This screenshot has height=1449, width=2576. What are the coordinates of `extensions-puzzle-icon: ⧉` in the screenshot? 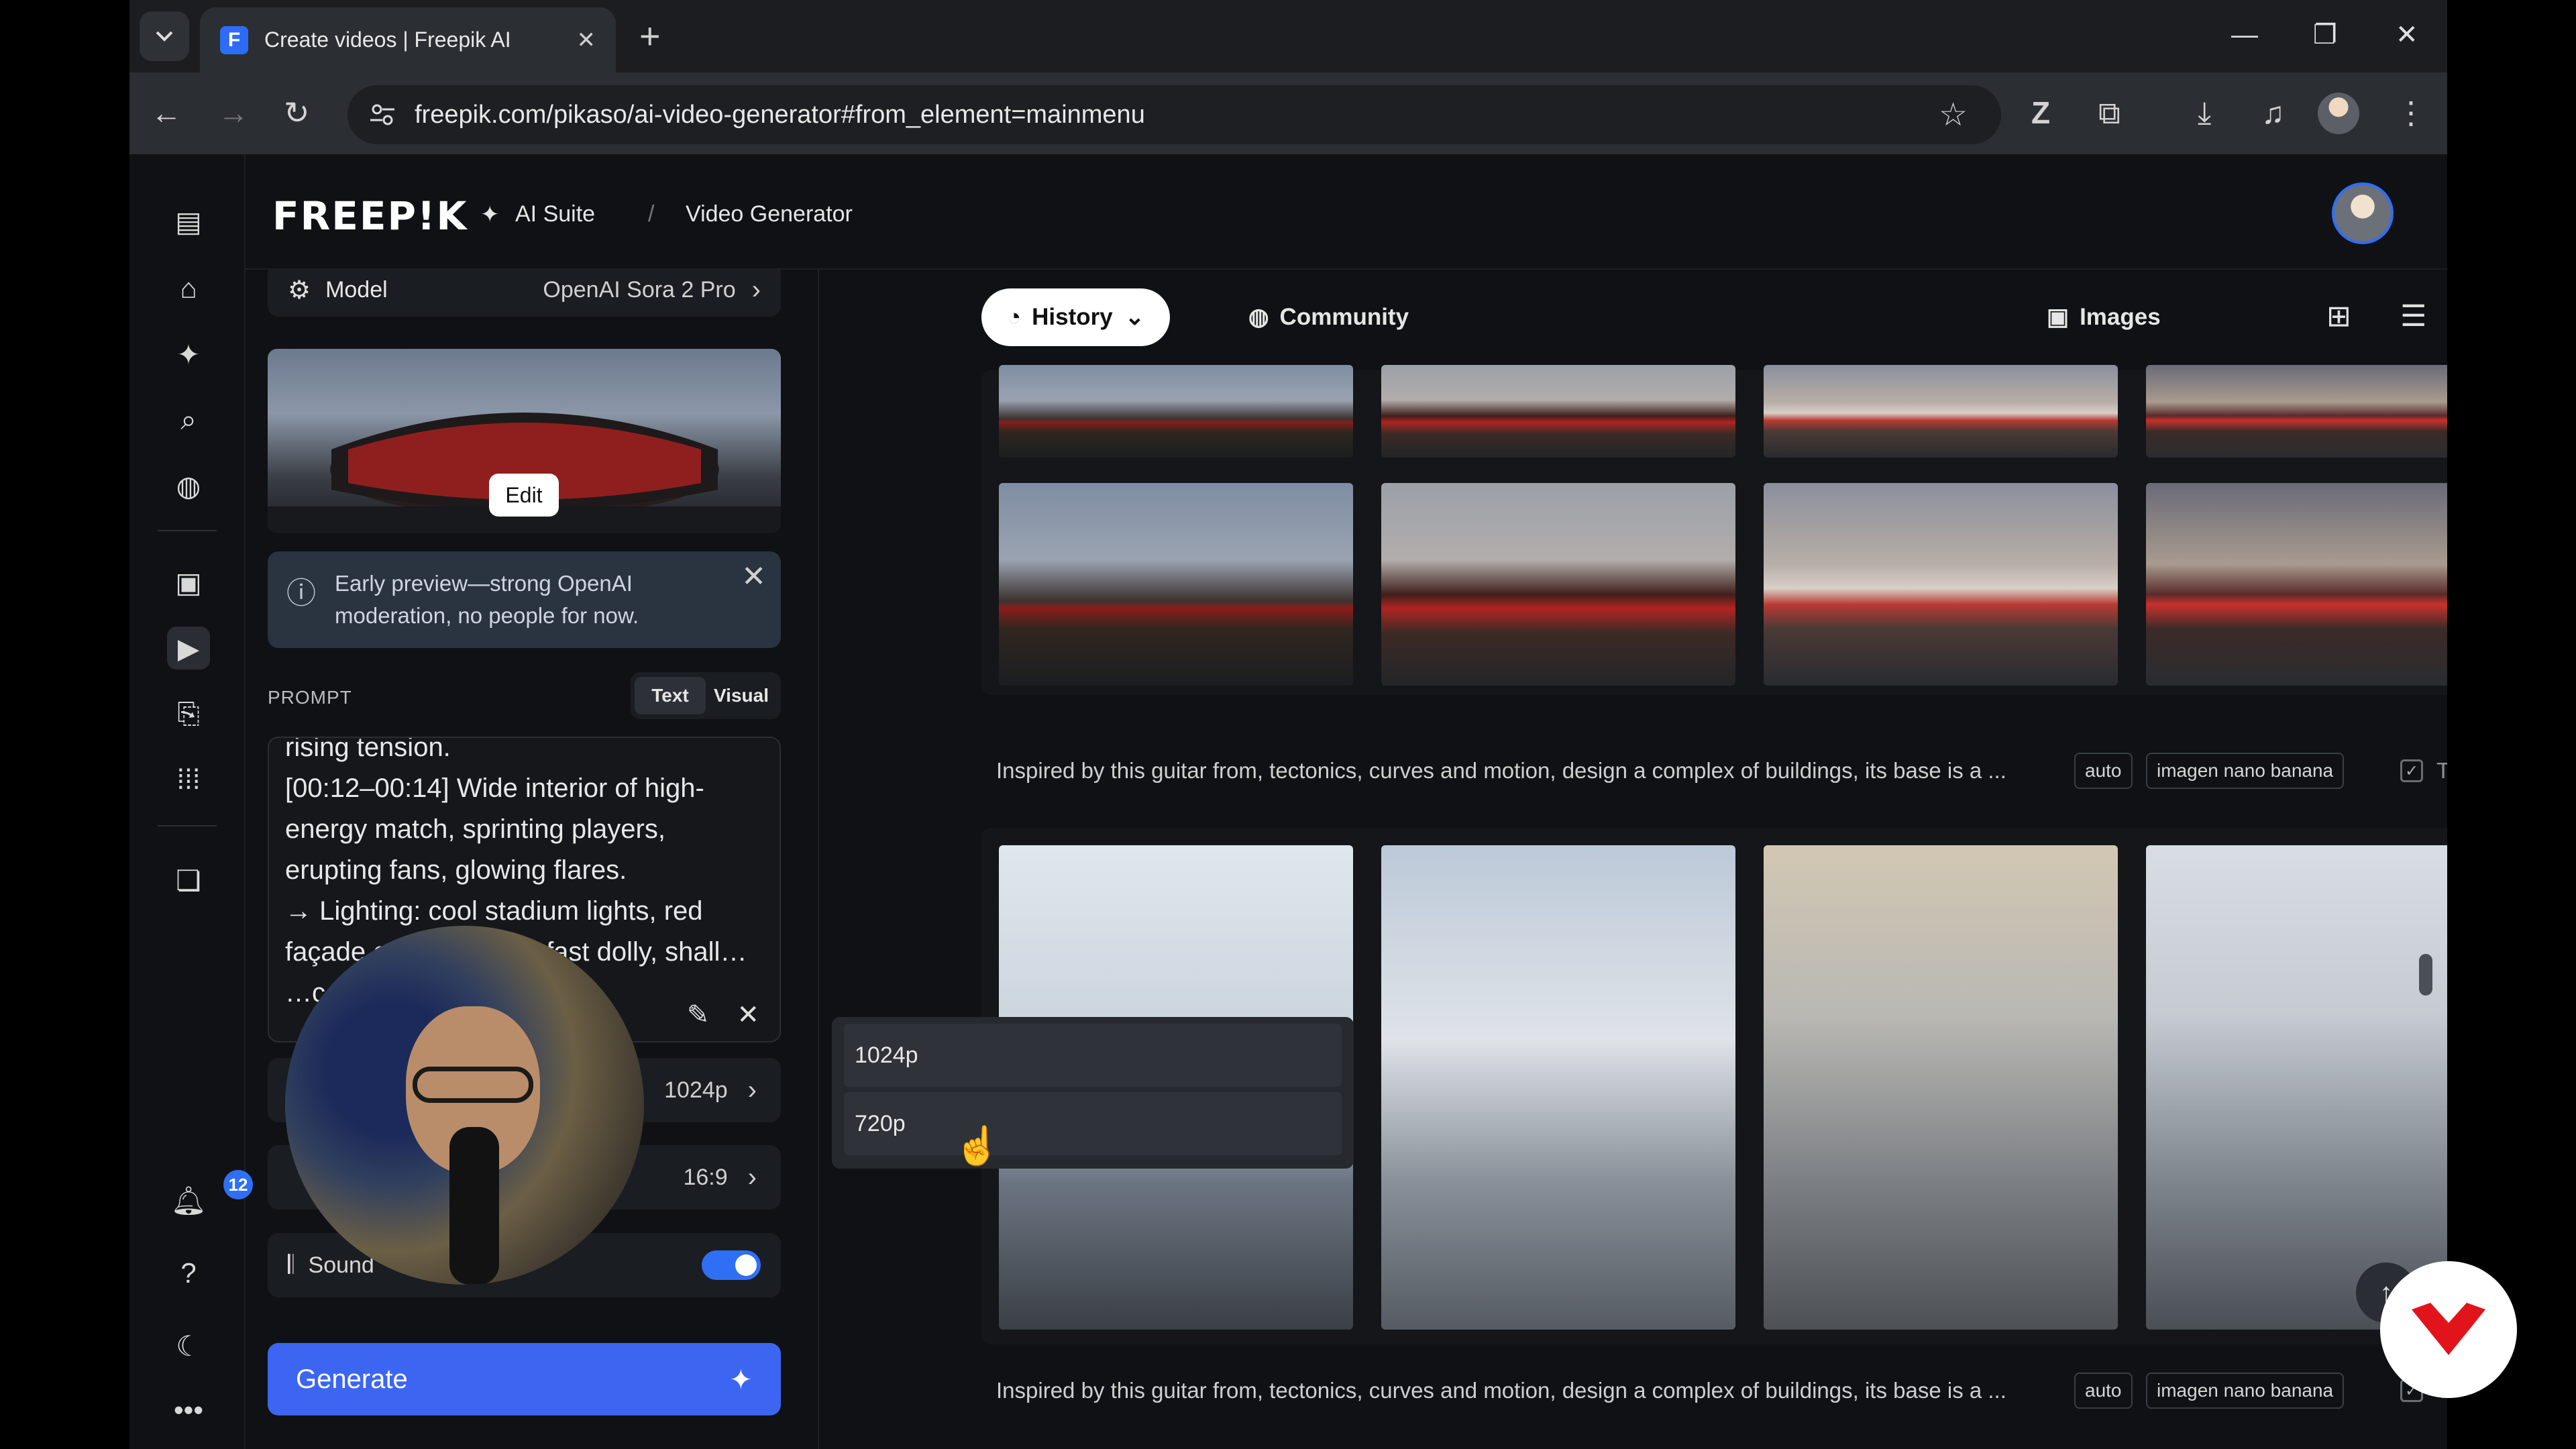 It's located at (2109, 112).